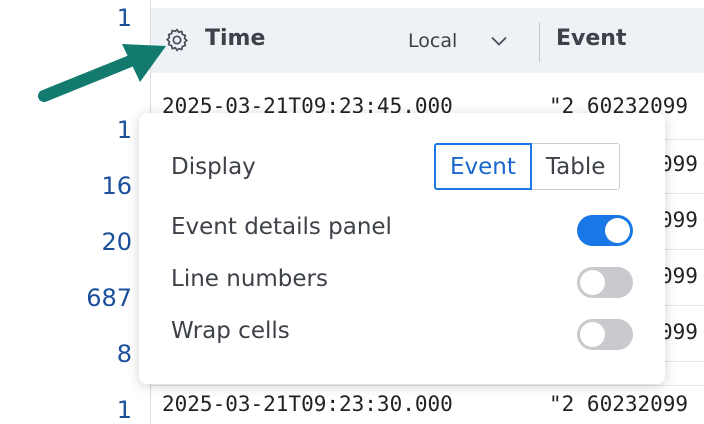 This screenshot has height=424, width=704. What do you see at coordinates (483, 166) in the screenshot?
I see `display-option-event: Event` at bounding box center [483, 166].